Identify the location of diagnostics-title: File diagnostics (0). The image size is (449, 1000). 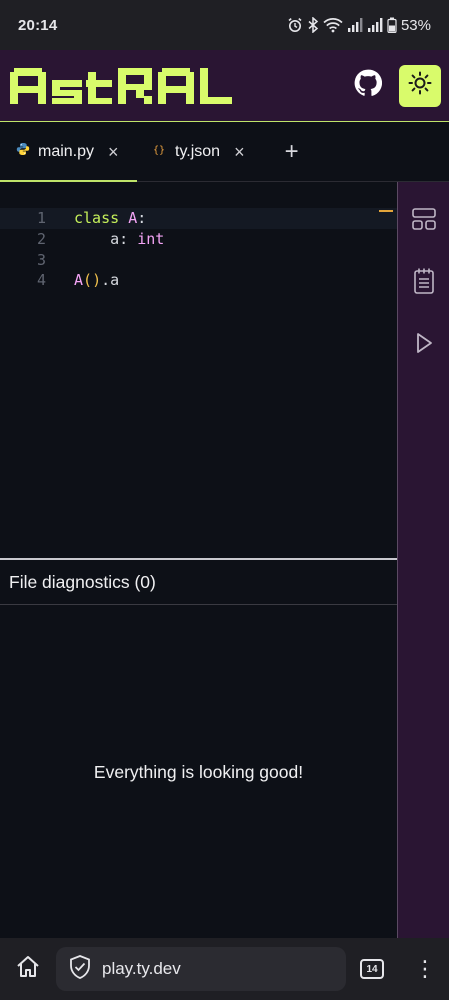
(198, 582).